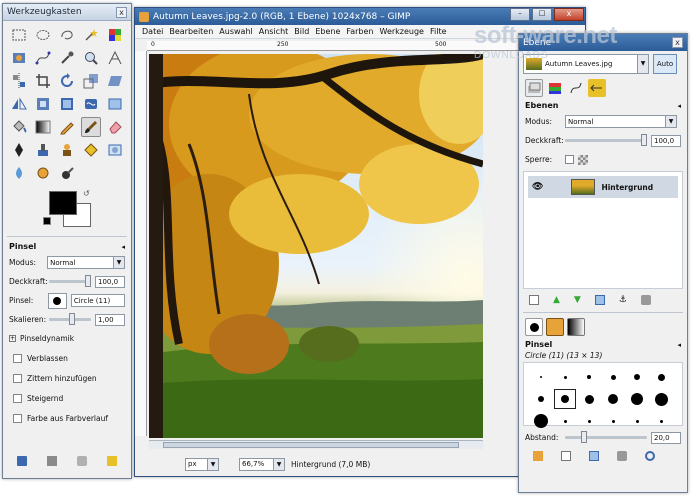 The width and height of the screenshot is (692, 500). I want to click on duplicate-layer-icon, so click(599, 300).